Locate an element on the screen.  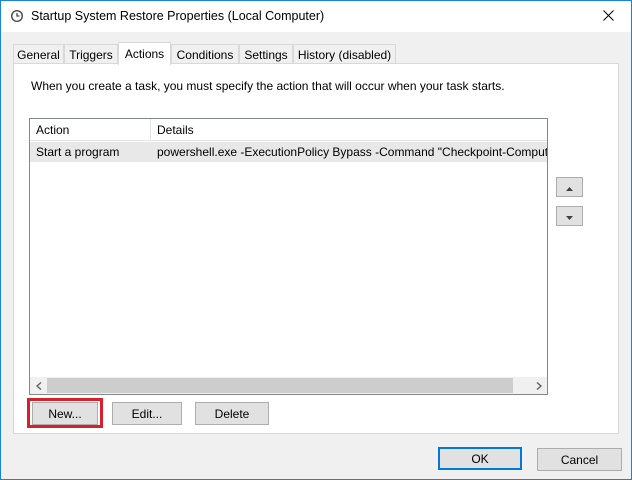
column-header-details: Details is located at coordinates (349, 130).